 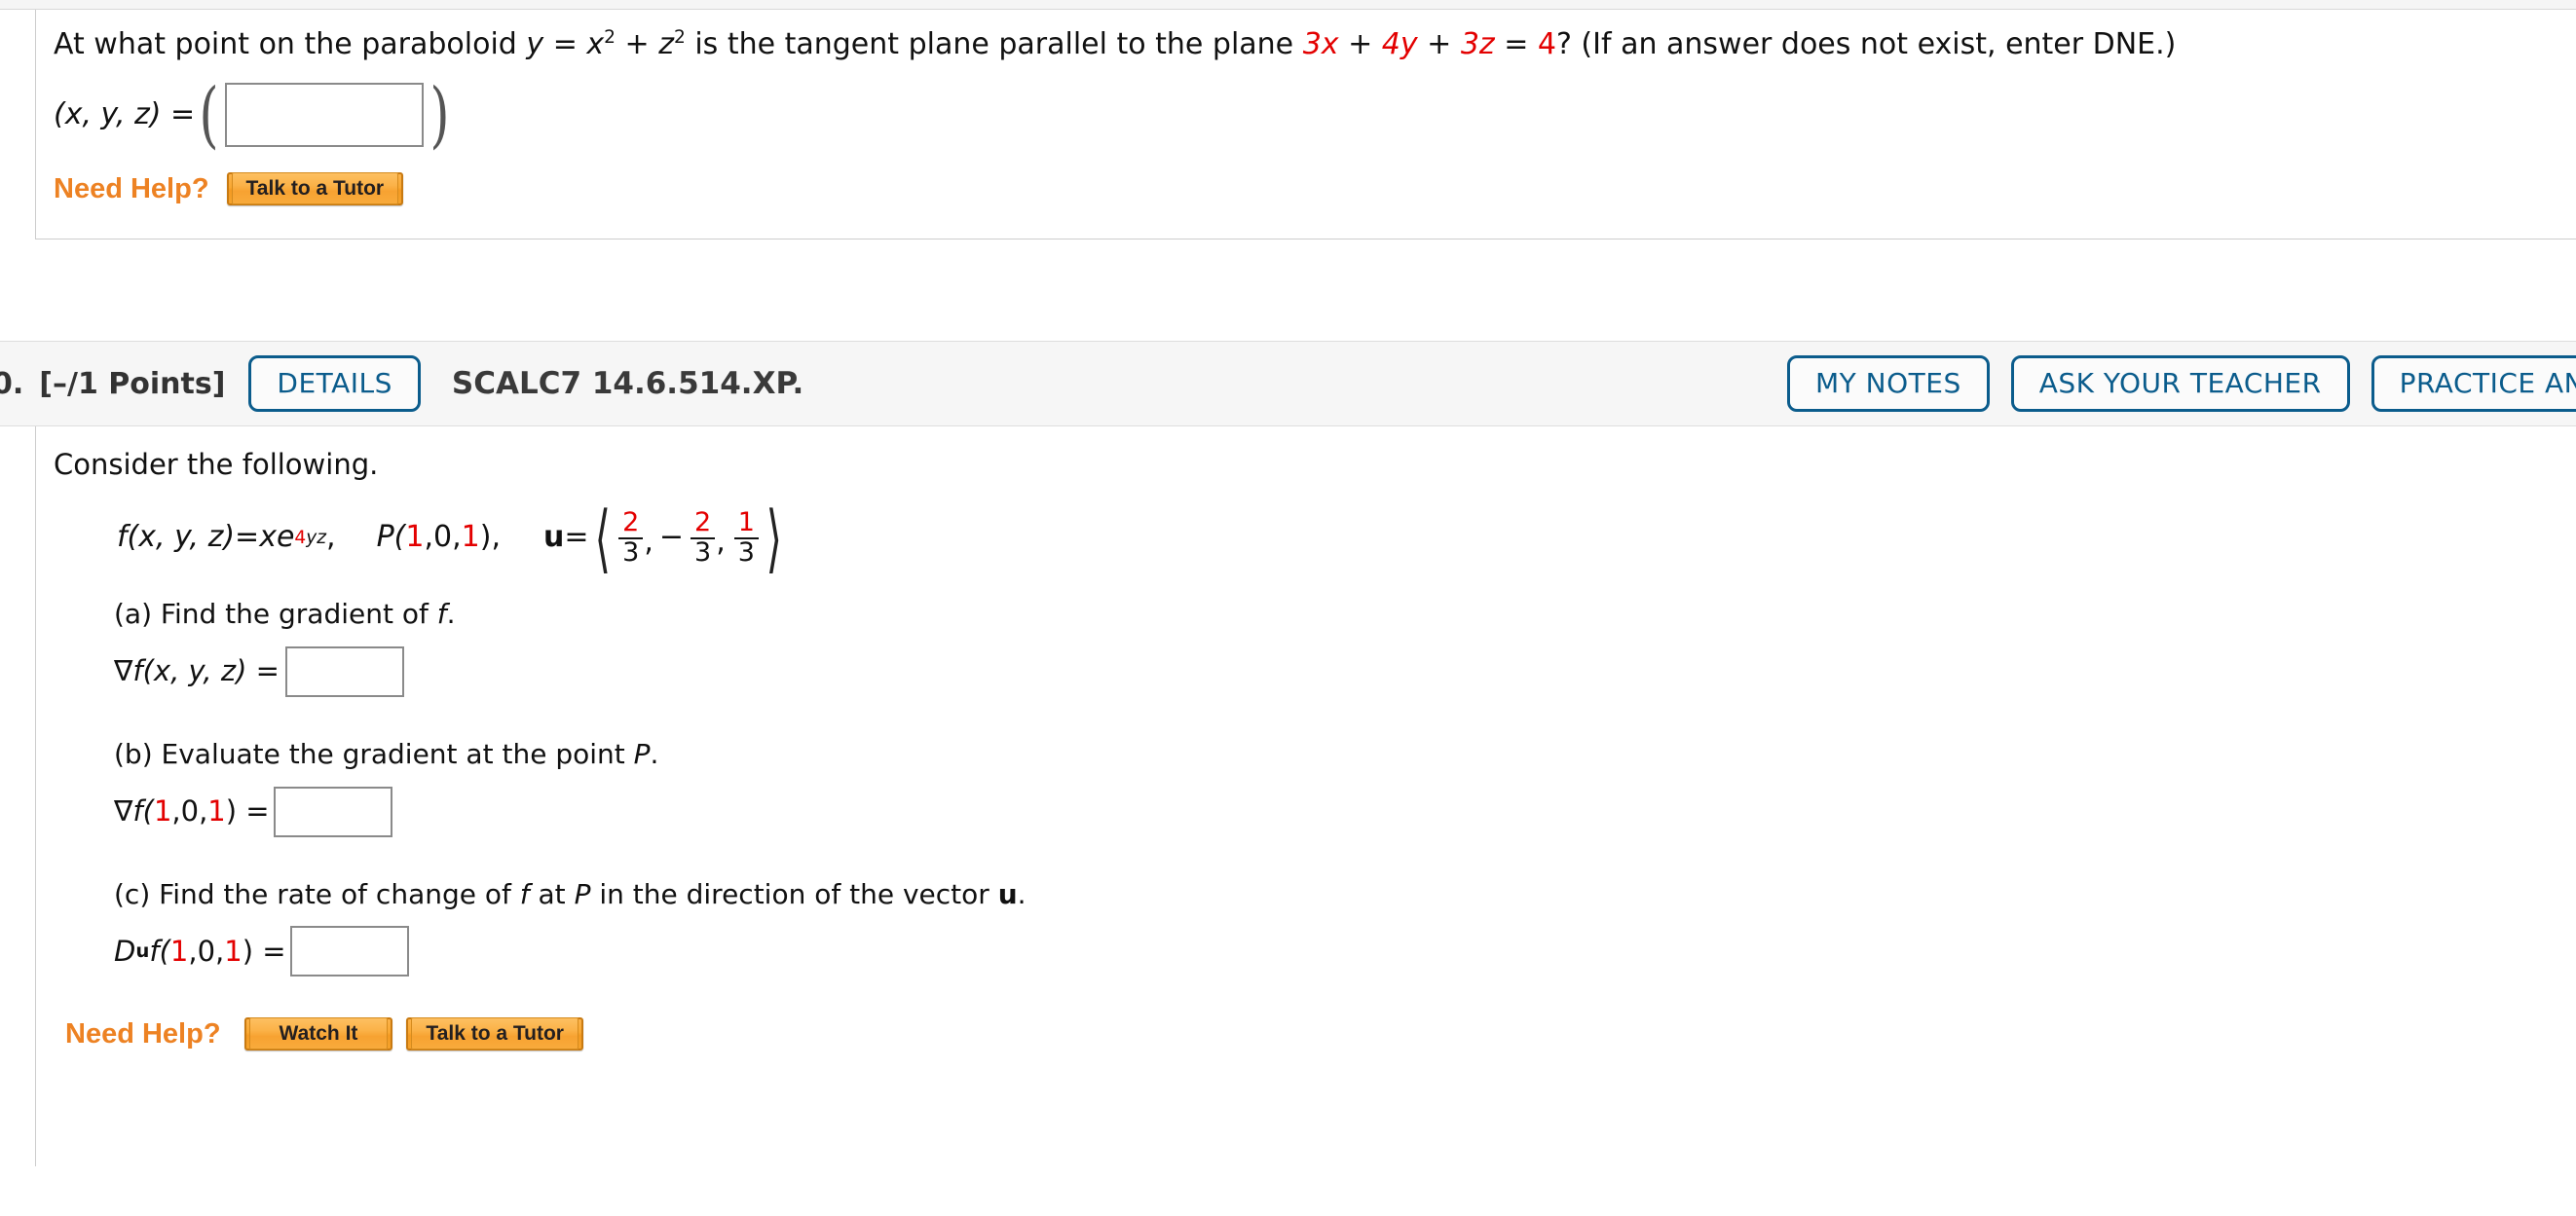 What do you see at coordinates (1399, 44) in the screenshot?
I see `plane-term-4y-text: 4y` at bounding box center [1399, 44].